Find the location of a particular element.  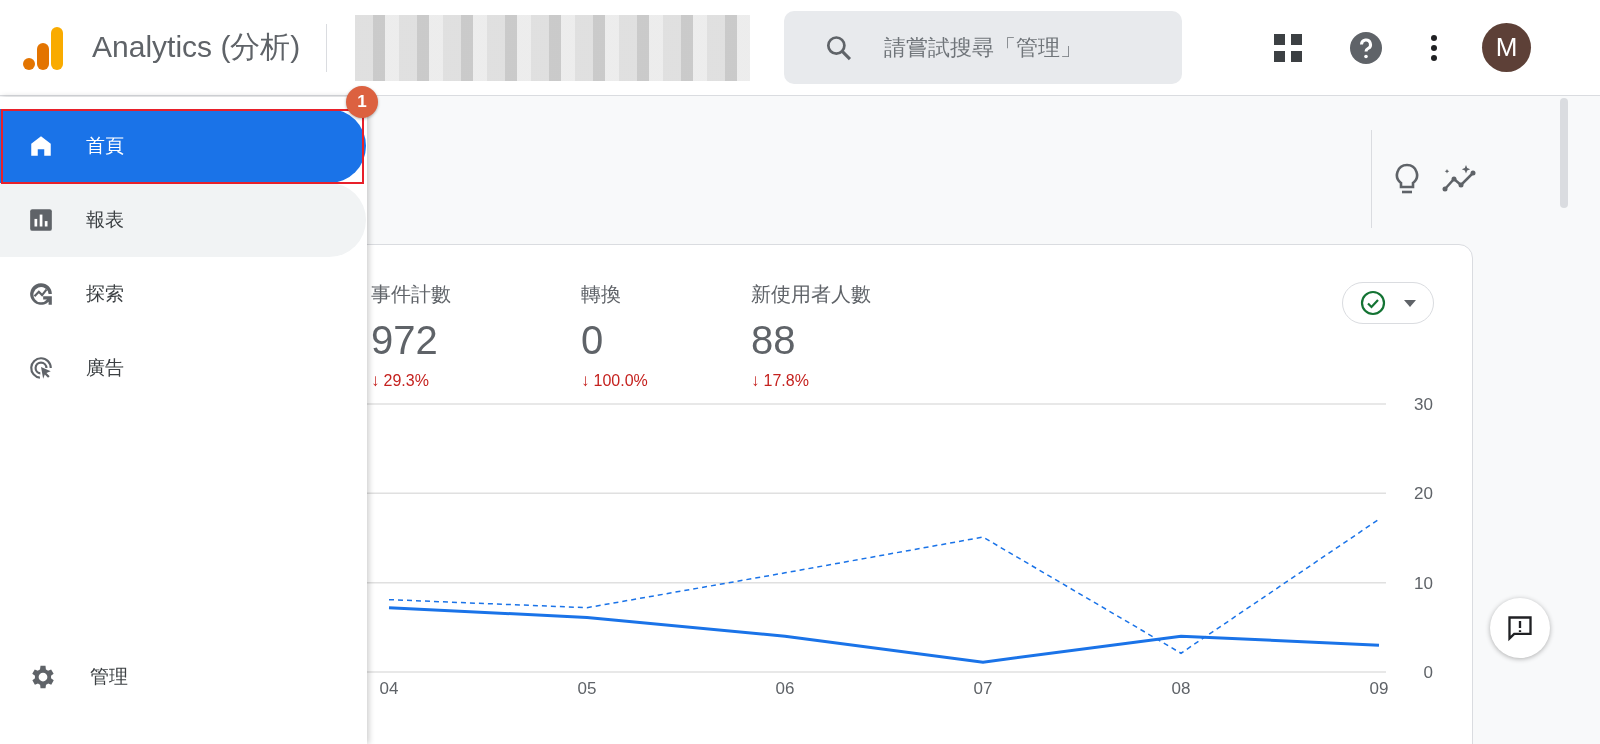

metric-value: 0 is located at coordinates (593, 340).